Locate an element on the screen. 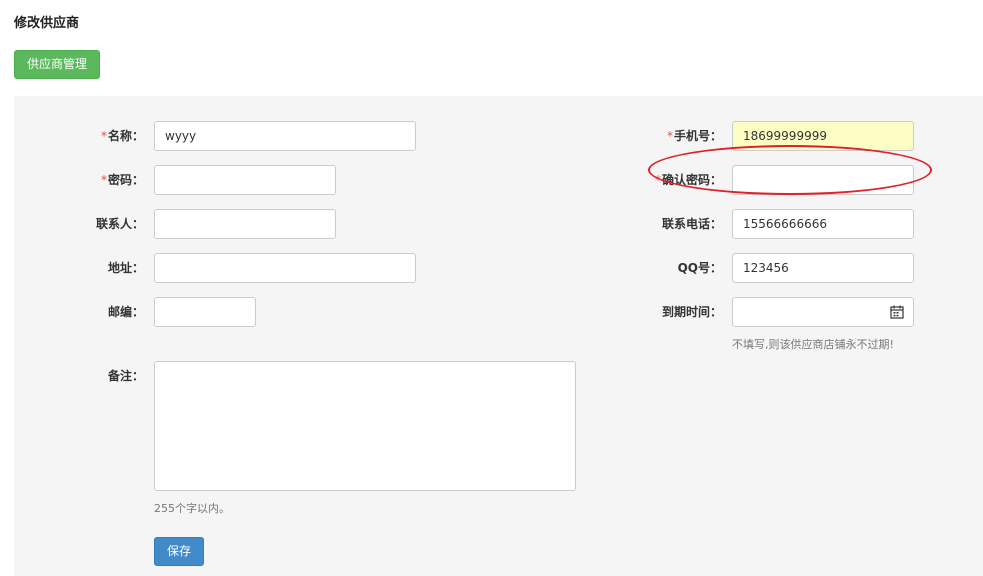 This screenshot has height=576, width=983. postcode-input is located at coordinates (205, 312).